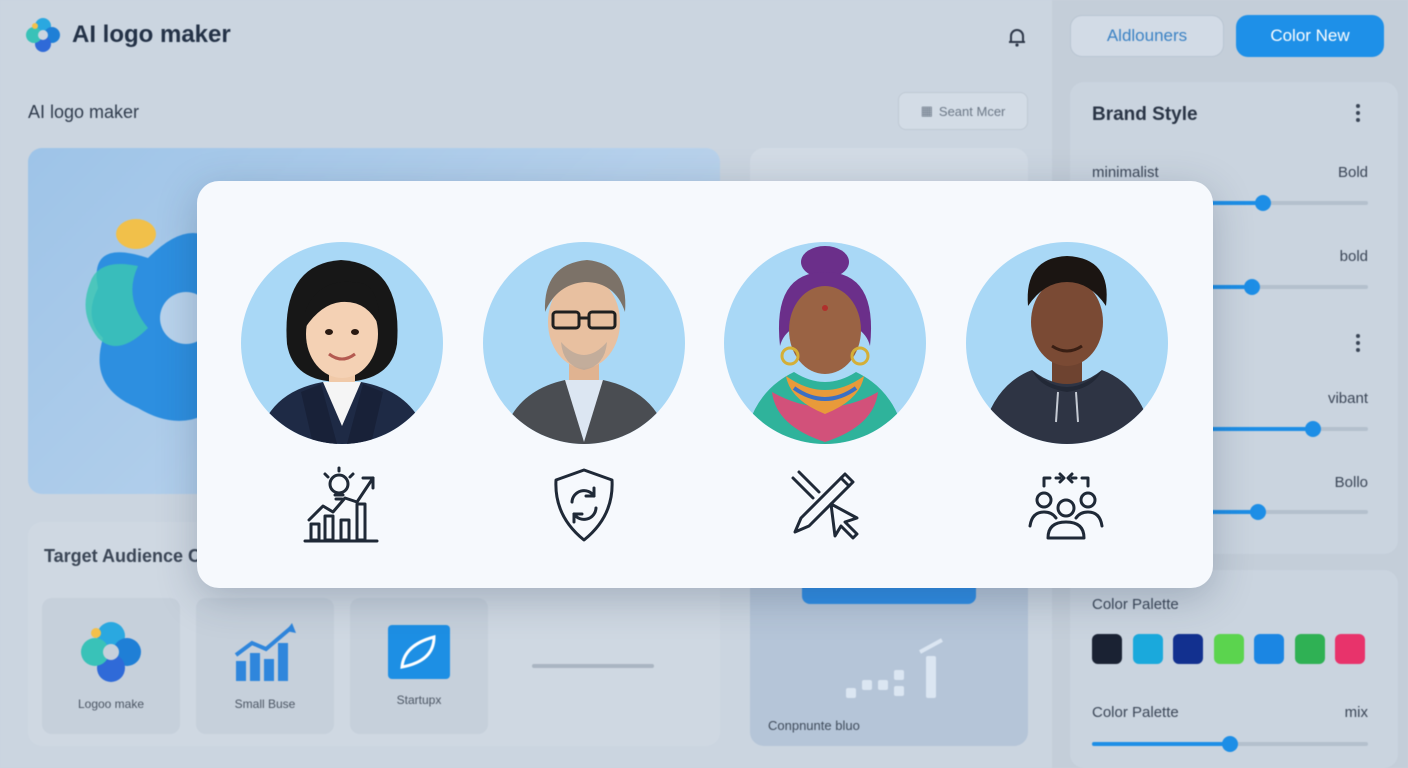 The width and height of the screenshot is (1408, 768). I want to click on divider, so click(593, 666).